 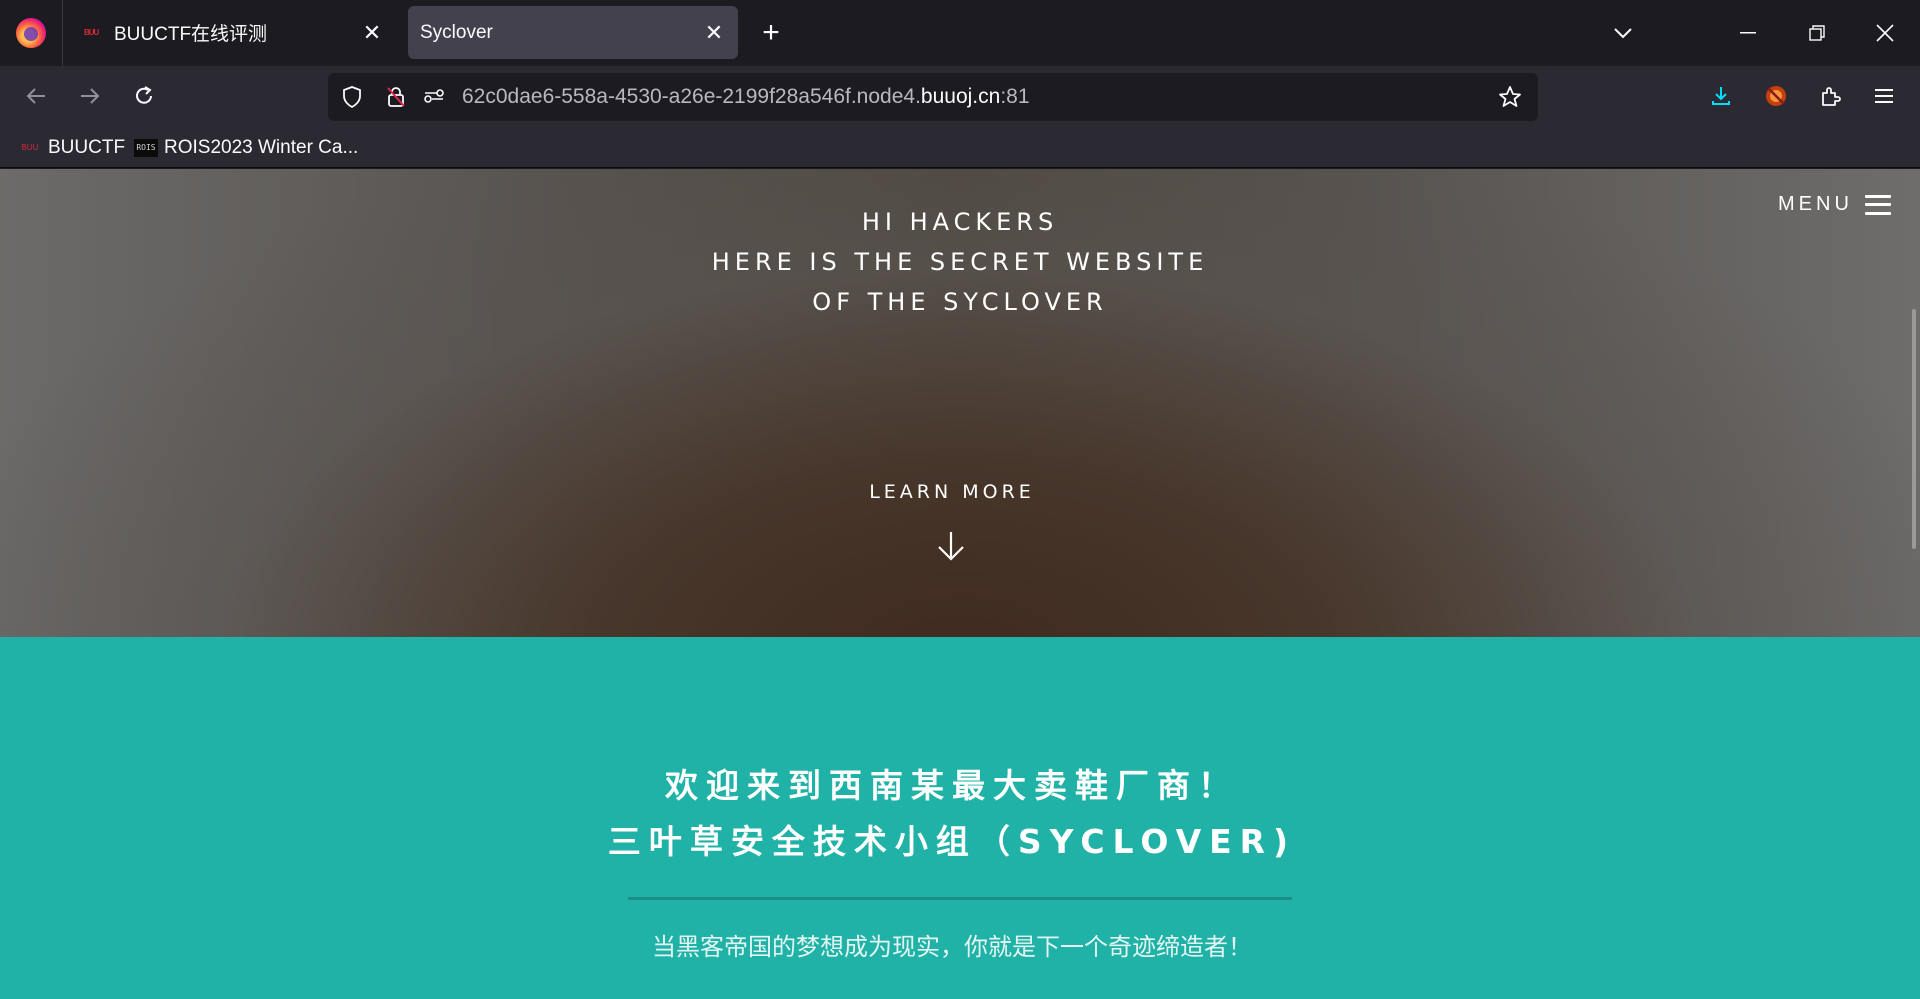 I want to click on section-subtitle: 当黑客帝国的梦想成为现实，你就是下一个奇迹缔造者！, so click(x=952, y=947).